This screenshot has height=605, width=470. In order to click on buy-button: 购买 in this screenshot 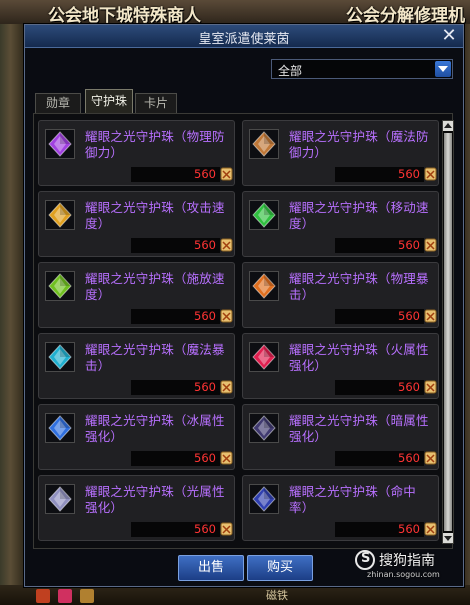, I will do `click(280, 568)`.